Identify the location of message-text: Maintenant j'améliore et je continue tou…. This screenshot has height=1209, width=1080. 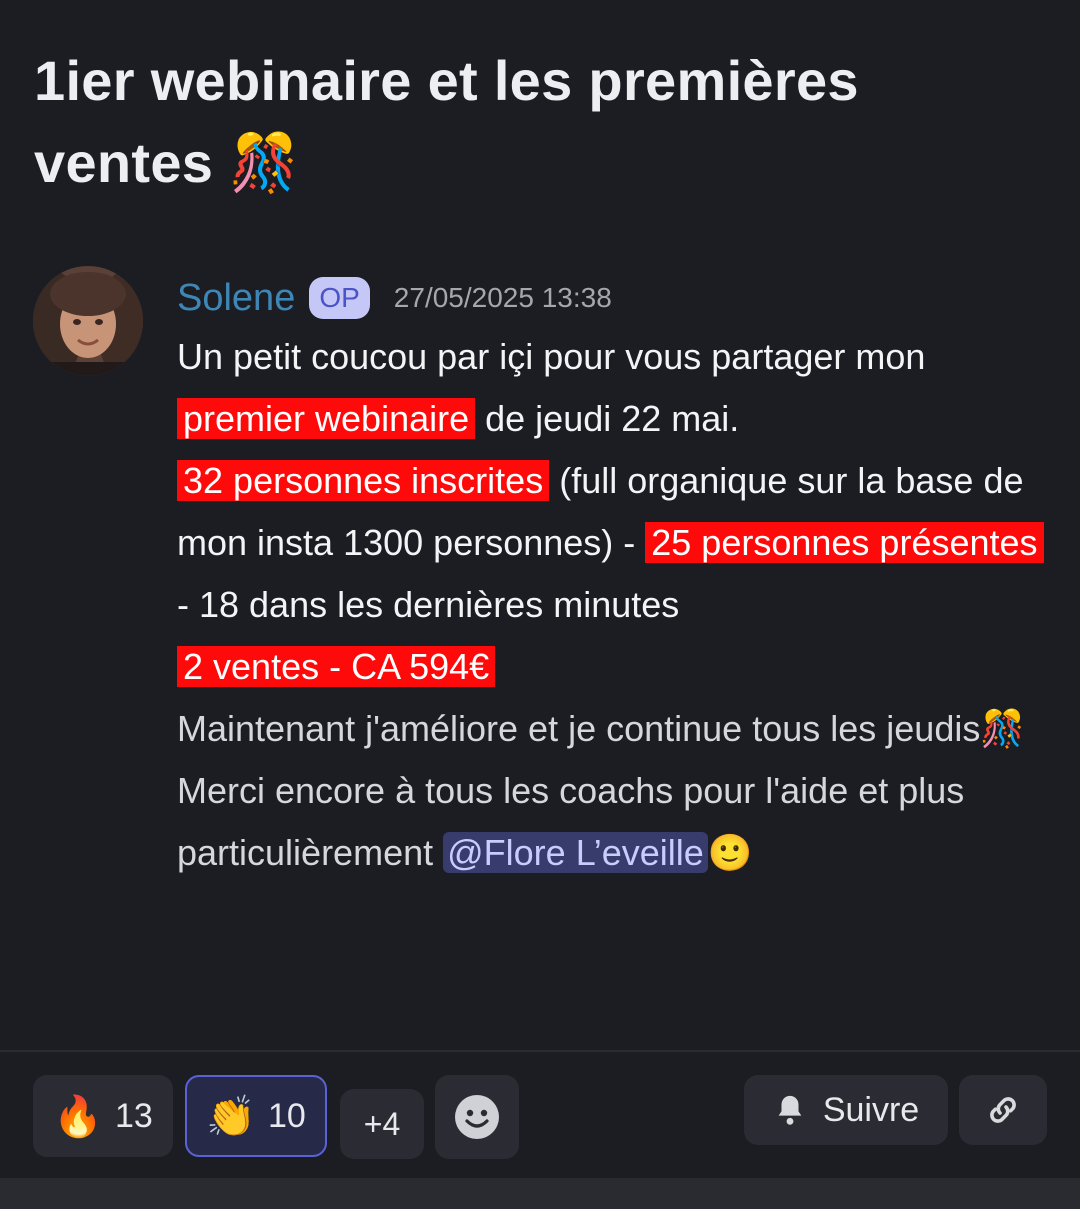
(579, 728).